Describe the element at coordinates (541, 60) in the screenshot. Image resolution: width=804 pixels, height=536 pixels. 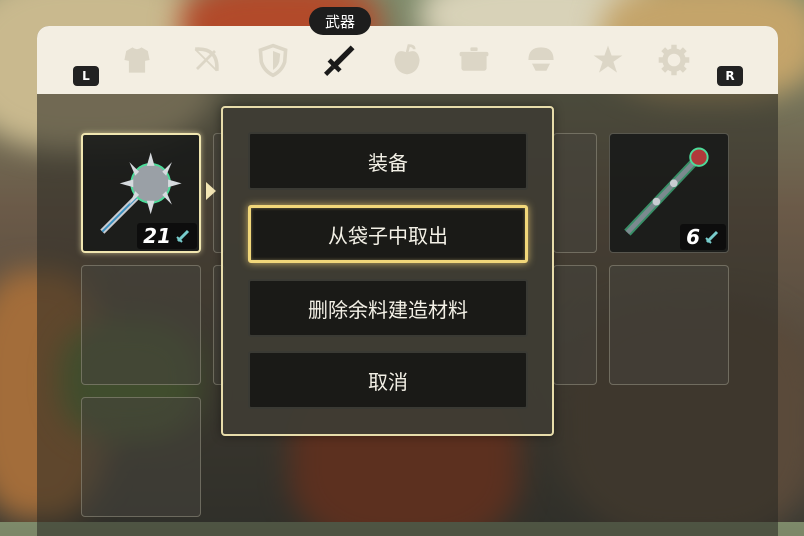
I see `key-item-icon` at that location.